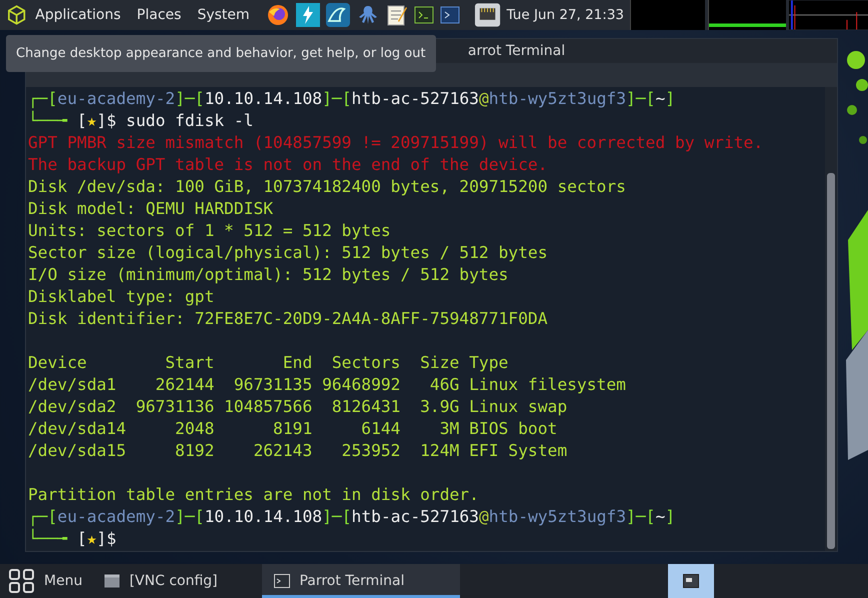  I want to click on clock: Tue Jun 27, 21:33, so click(565, 15).